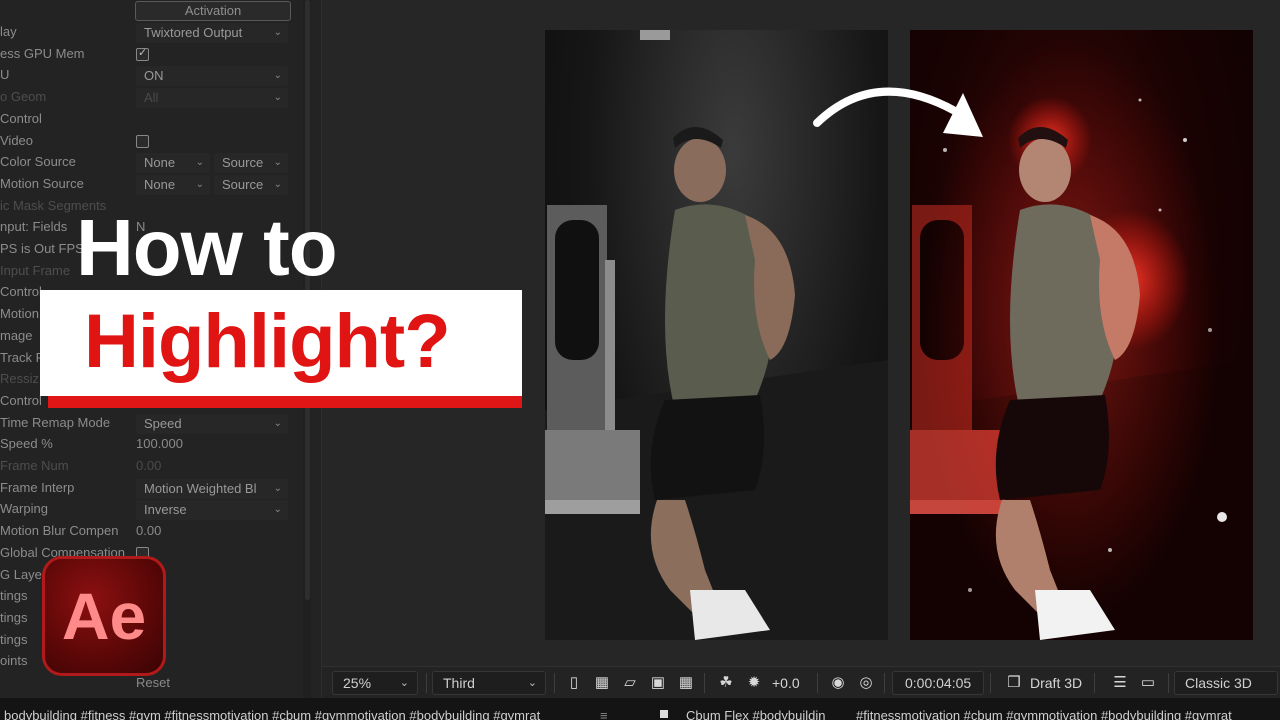 The image size is (1280, 720). What do you see at coordinates (754, 683) in the screenshot?
I see `color-management-icon: ✹` at bounding box center [754, 683].